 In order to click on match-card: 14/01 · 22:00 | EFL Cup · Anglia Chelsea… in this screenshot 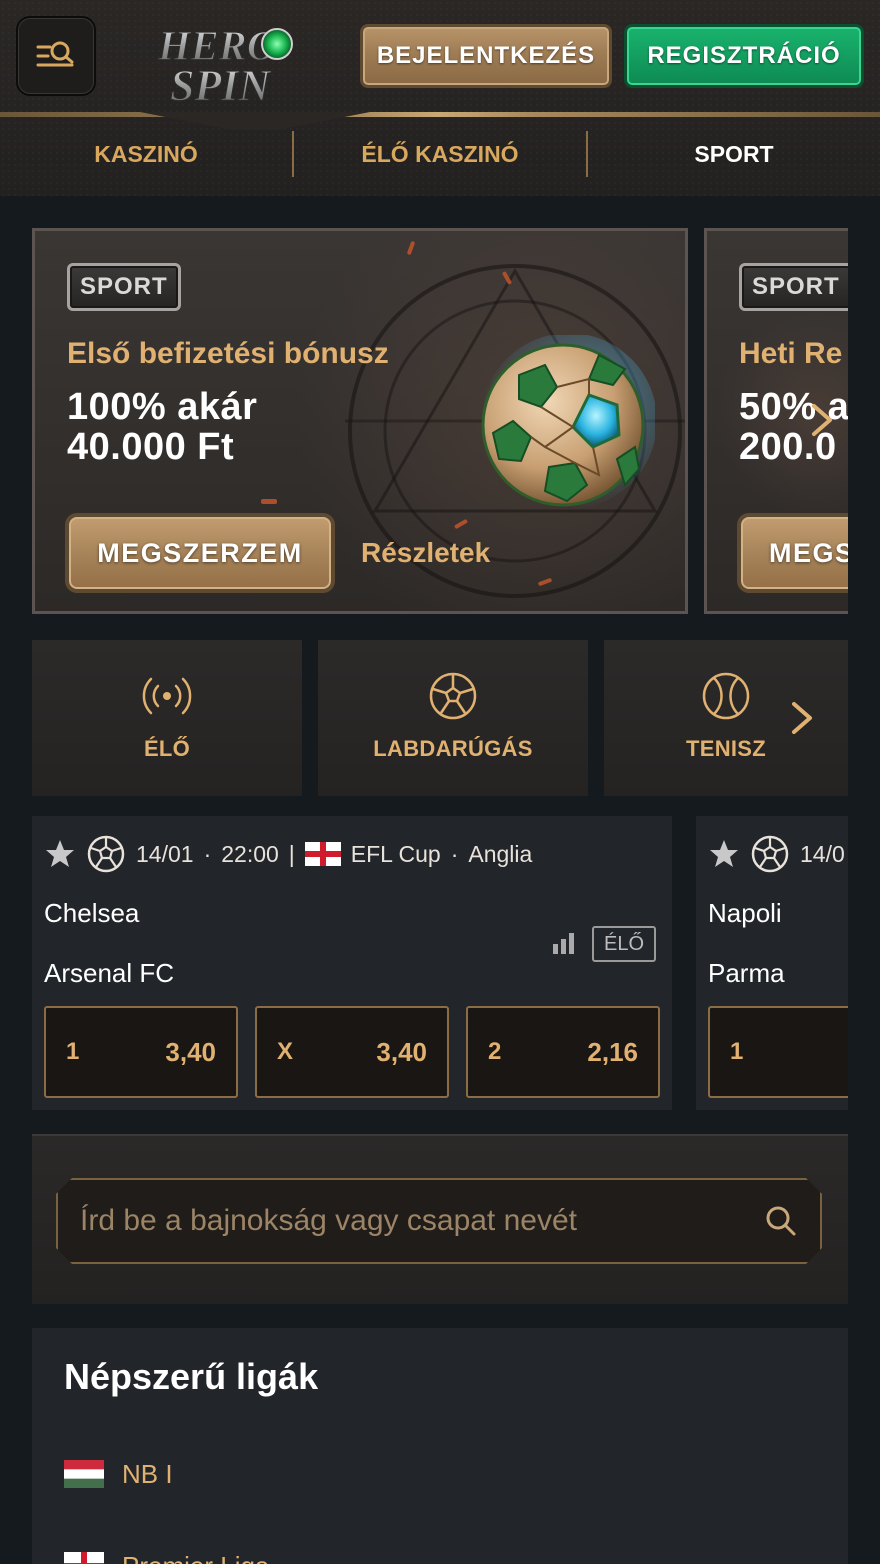, I will do `click(352, 963)`.